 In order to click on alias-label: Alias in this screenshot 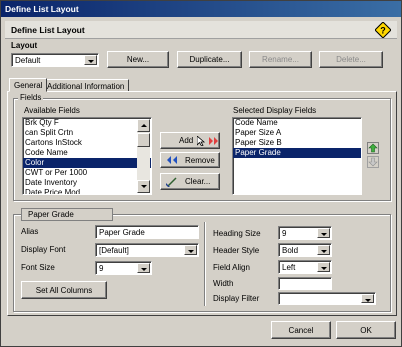, I will do `click(30, 231)`.